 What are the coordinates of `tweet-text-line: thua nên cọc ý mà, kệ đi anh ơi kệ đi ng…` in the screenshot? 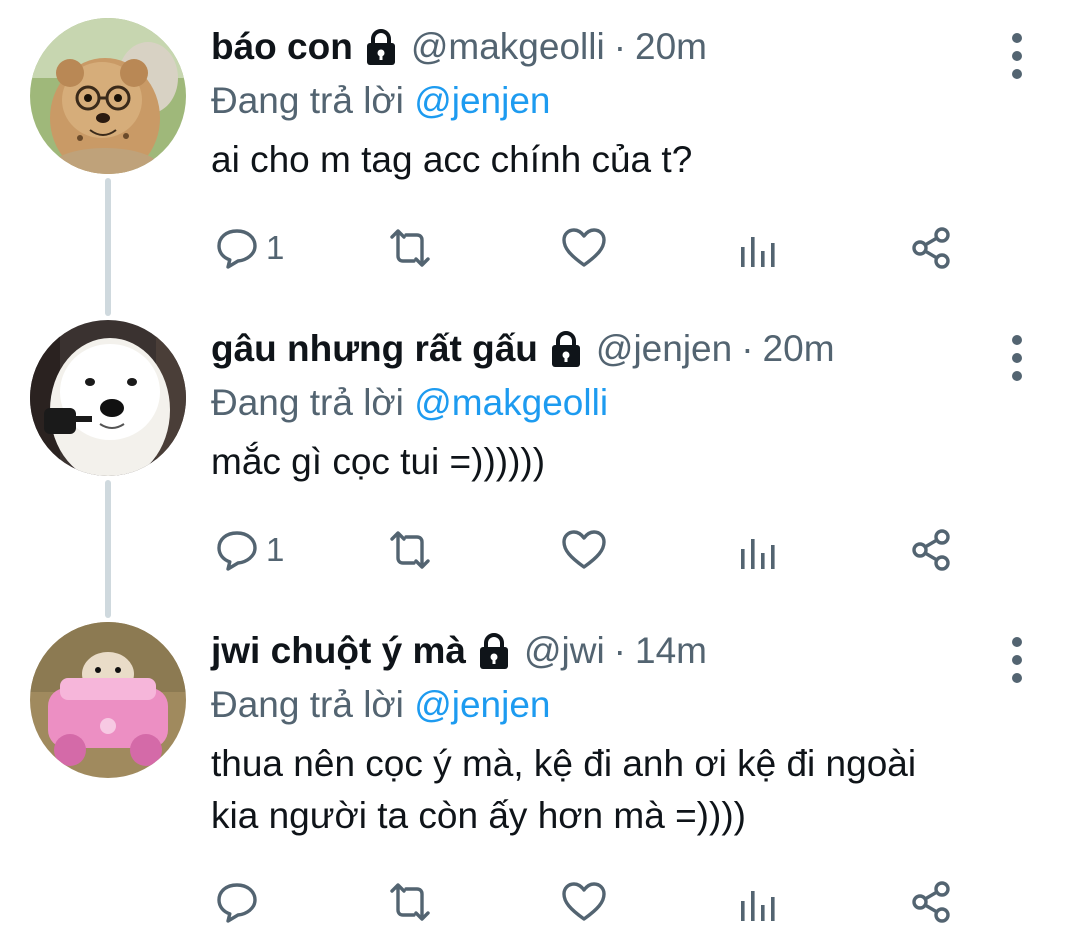 It's located at (564, 763).